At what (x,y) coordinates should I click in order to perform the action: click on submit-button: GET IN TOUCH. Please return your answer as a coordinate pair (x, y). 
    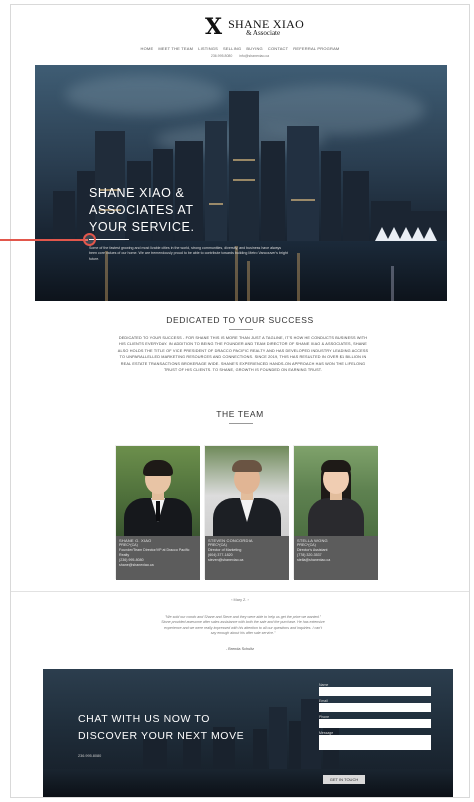
    Looking at the image, I should click on (344, 779).